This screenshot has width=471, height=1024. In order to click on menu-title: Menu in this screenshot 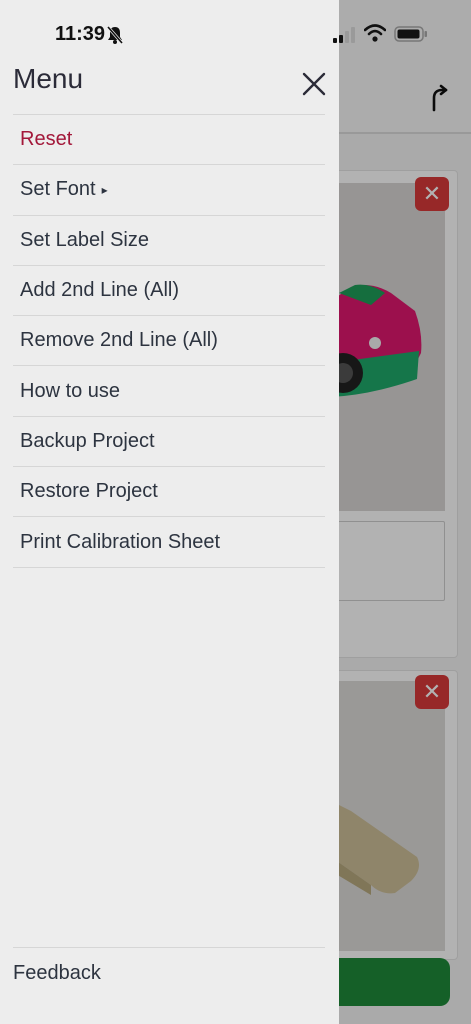, I will do `click(48, 78)`.